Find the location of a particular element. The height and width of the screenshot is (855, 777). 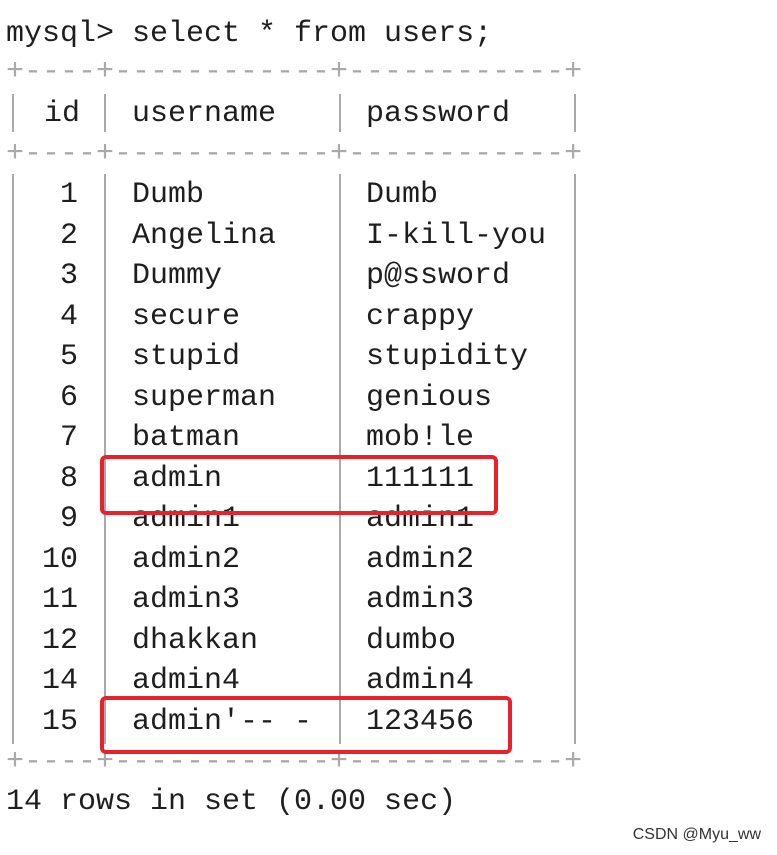

table-cell-username: admin4 is located at coordinates (186, 681).